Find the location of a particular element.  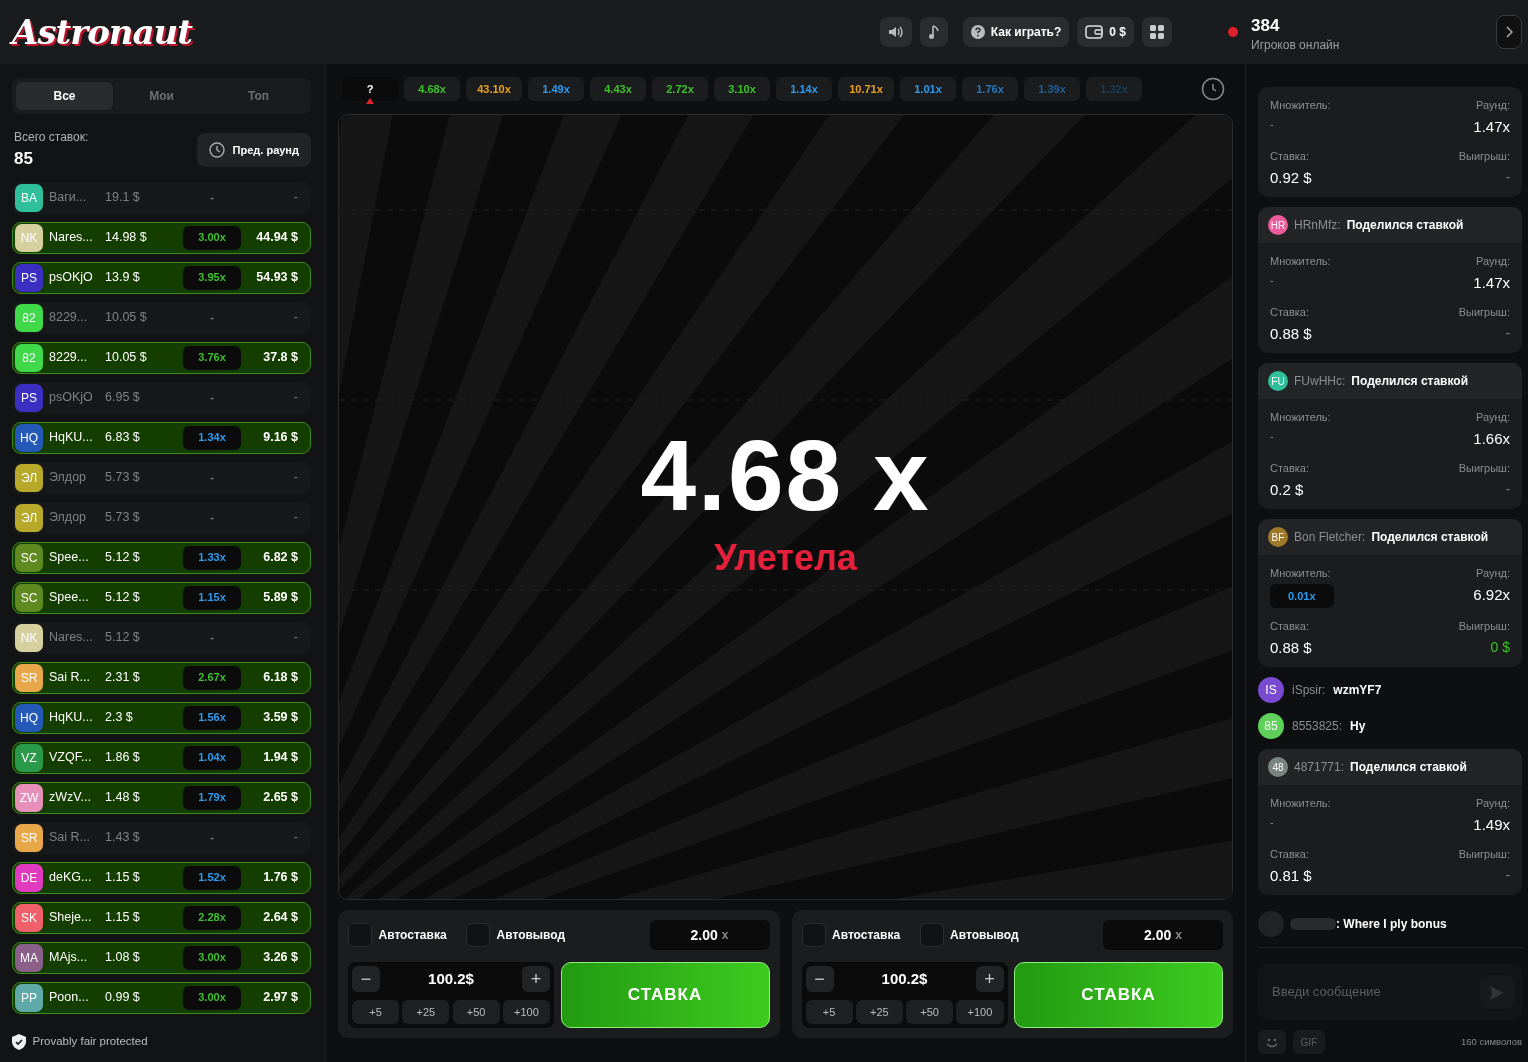

sound-button is located at coordinates (896, 32).